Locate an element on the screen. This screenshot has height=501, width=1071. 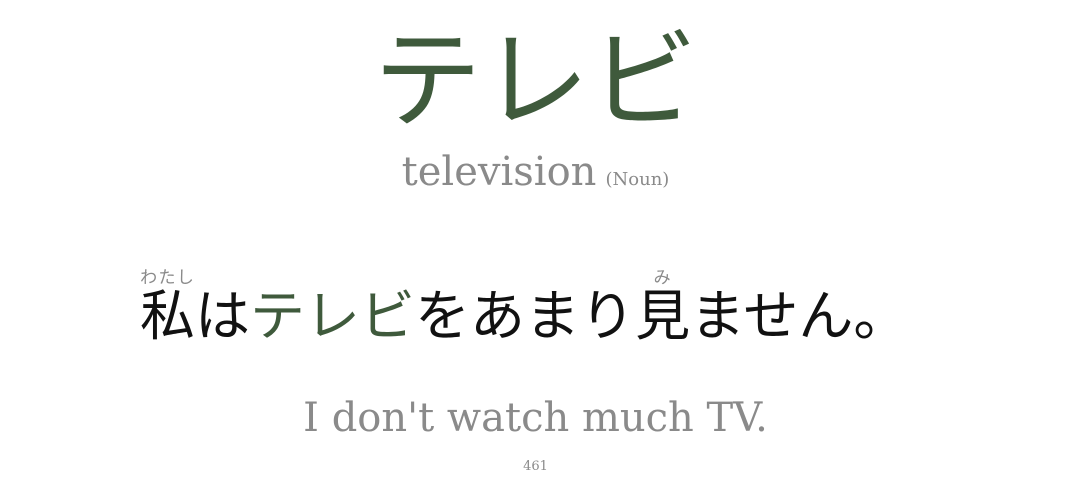
sentence-kanji-mi: 見 is located at coordinates (663, 316).